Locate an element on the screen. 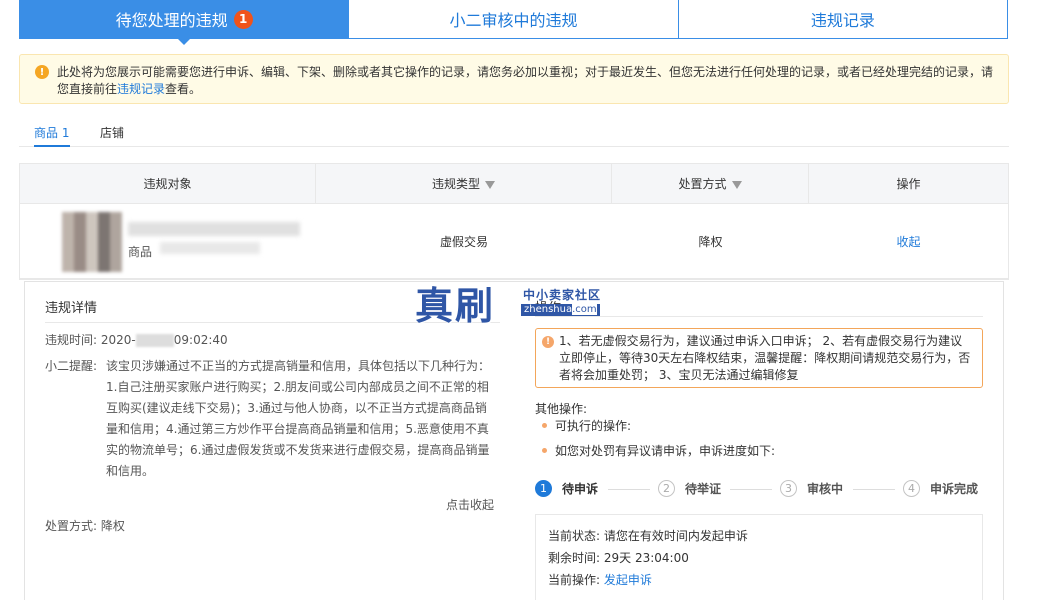 Image resolution: width=1041 pixels, height=600 pixels. step-pending-evidence: 2 待举证 is located at coordinates (689, 488).